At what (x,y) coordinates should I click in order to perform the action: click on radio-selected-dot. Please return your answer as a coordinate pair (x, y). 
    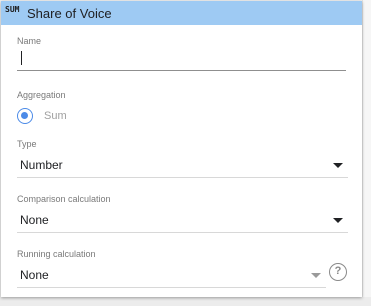
    Looking at the image, I should click on (24, 115).